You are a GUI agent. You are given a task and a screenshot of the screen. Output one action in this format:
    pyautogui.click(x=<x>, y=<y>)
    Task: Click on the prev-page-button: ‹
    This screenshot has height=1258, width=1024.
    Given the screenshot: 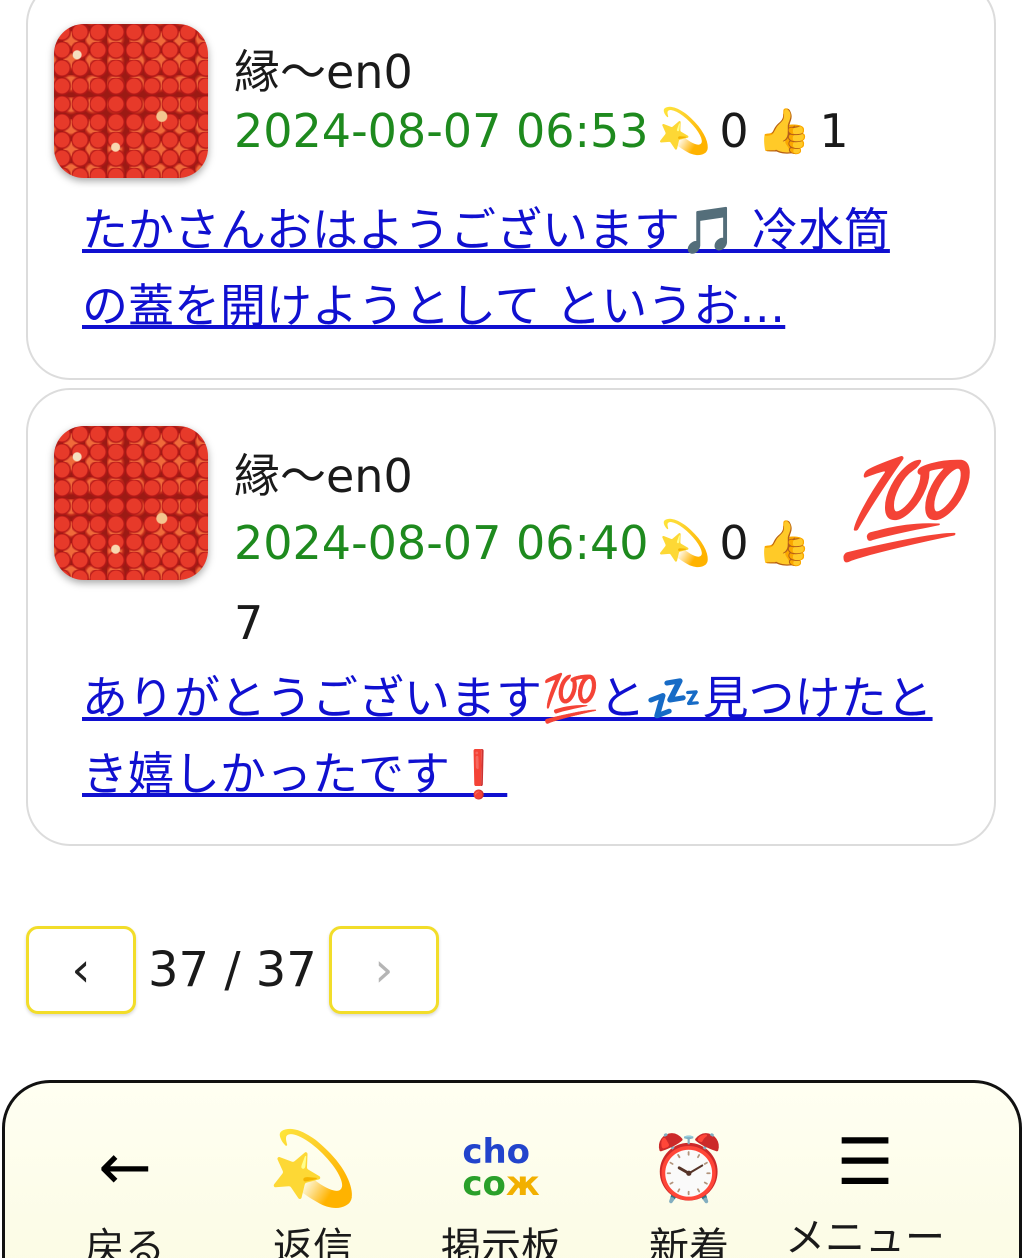 What is the action you would take?
    pyautogui.click(x=81, y=970)
    